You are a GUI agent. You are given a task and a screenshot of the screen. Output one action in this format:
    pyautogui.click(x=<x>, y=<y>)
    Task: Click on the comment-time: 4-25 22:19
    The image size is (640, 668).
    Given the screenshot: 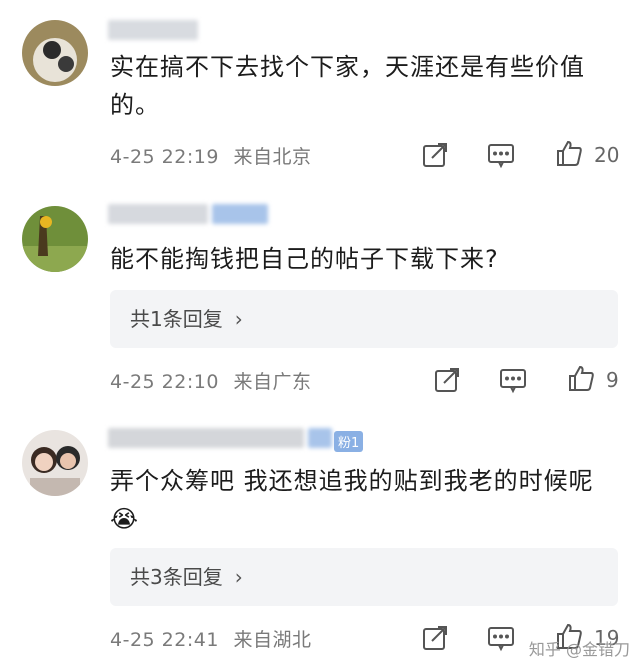 What is the action you would take?
    pyautogui.click(x=164, y=157)
    